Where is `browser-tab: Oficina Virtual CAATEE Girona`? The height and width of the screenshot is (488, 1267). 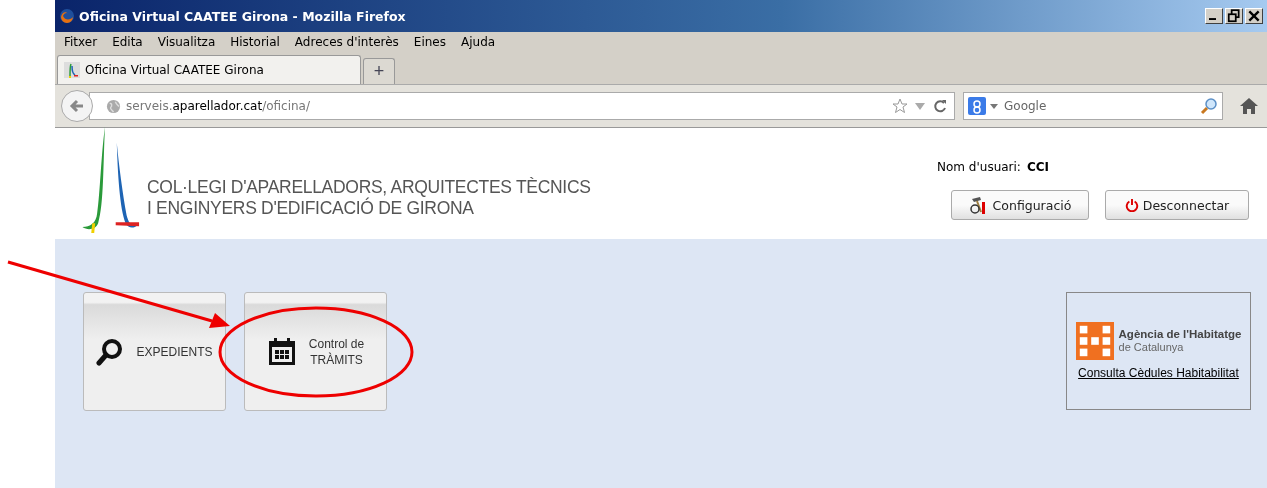 browser-tab: Oficina Virtual CAATEE Girona is located at coordinates (209, 69).